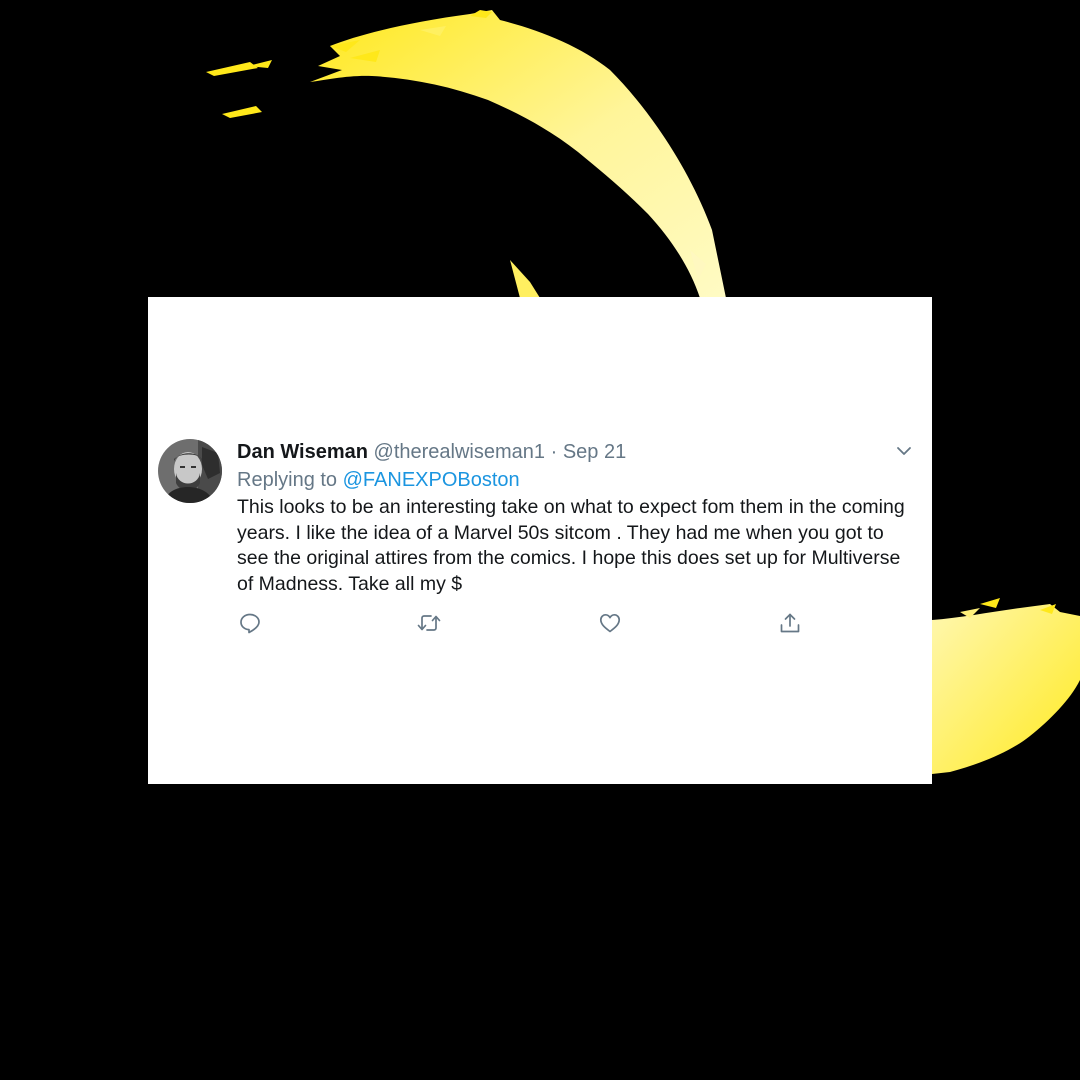 This screenshot has height=1080, width=1080. I want to click on reply-icon, so click(250, 623).